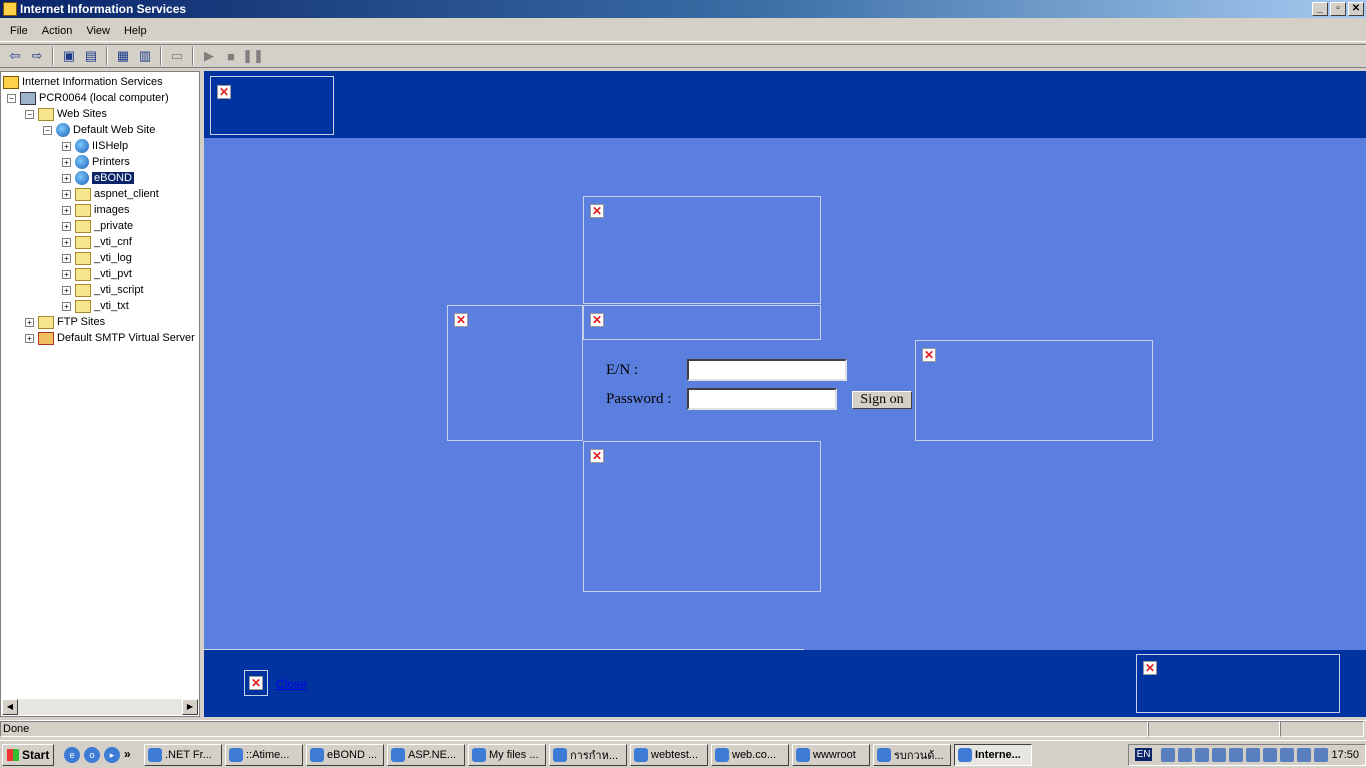 The image size is (1366, 768). I want to click on menu-view: View, so click(98, 31).